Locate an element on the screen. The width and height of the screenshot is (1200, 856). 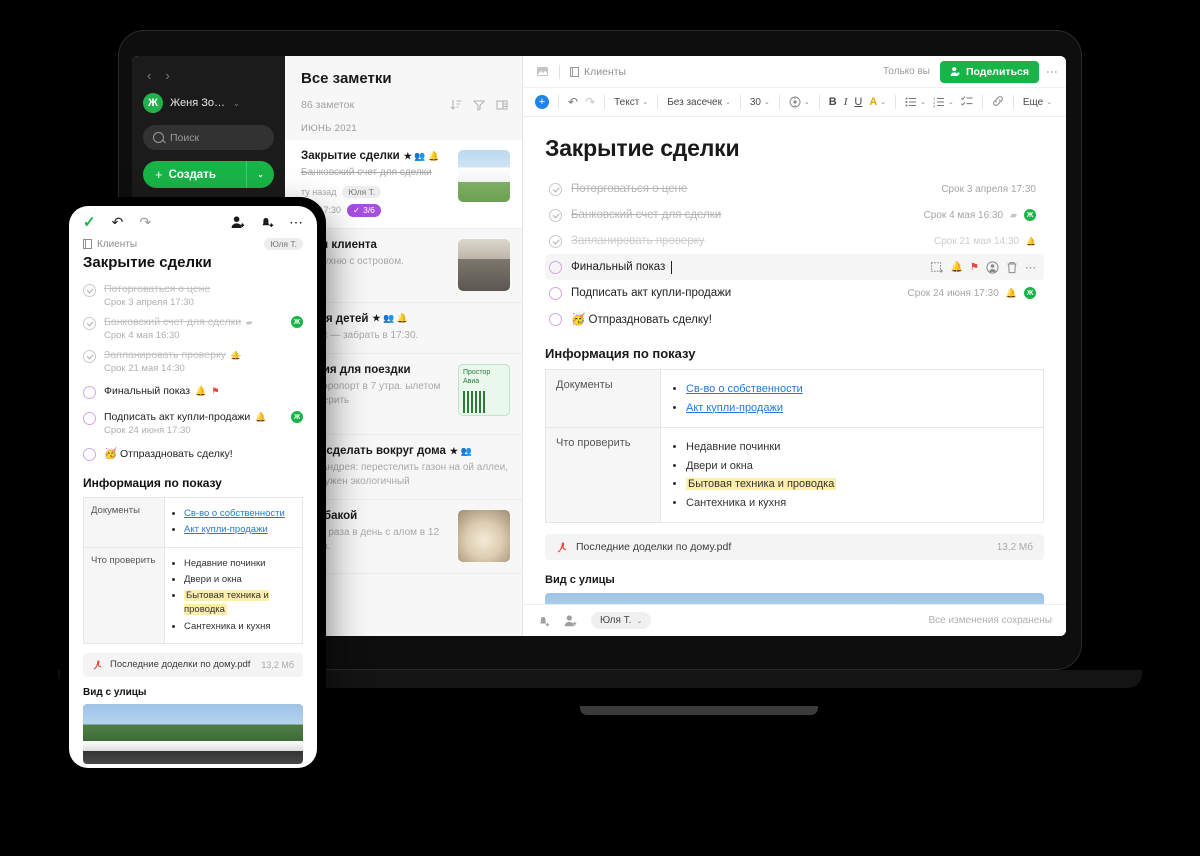
task-label: Поторговаться о цене is located at coordinates (157, 289).